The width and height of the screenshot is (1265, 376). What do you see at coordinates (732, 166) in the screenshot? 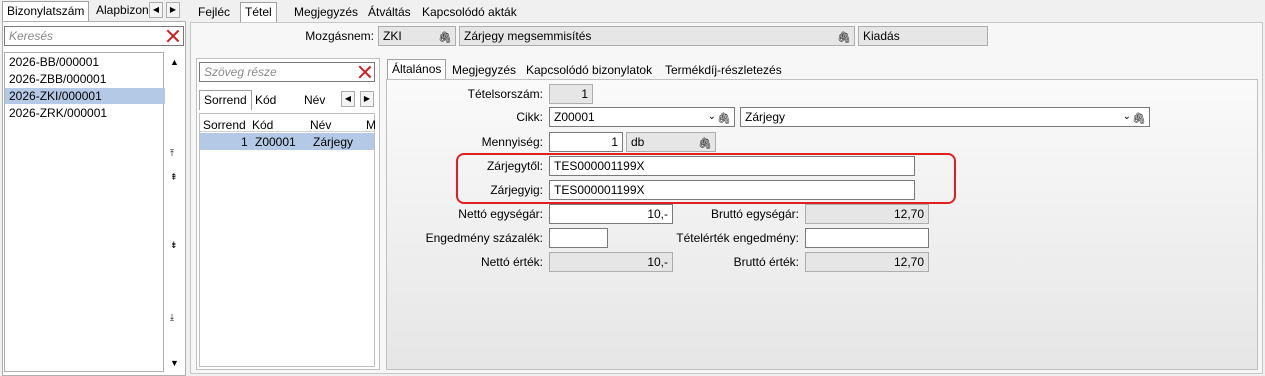
I see `seal-from-input: TES000001199X` at bounding box center [732, 166].